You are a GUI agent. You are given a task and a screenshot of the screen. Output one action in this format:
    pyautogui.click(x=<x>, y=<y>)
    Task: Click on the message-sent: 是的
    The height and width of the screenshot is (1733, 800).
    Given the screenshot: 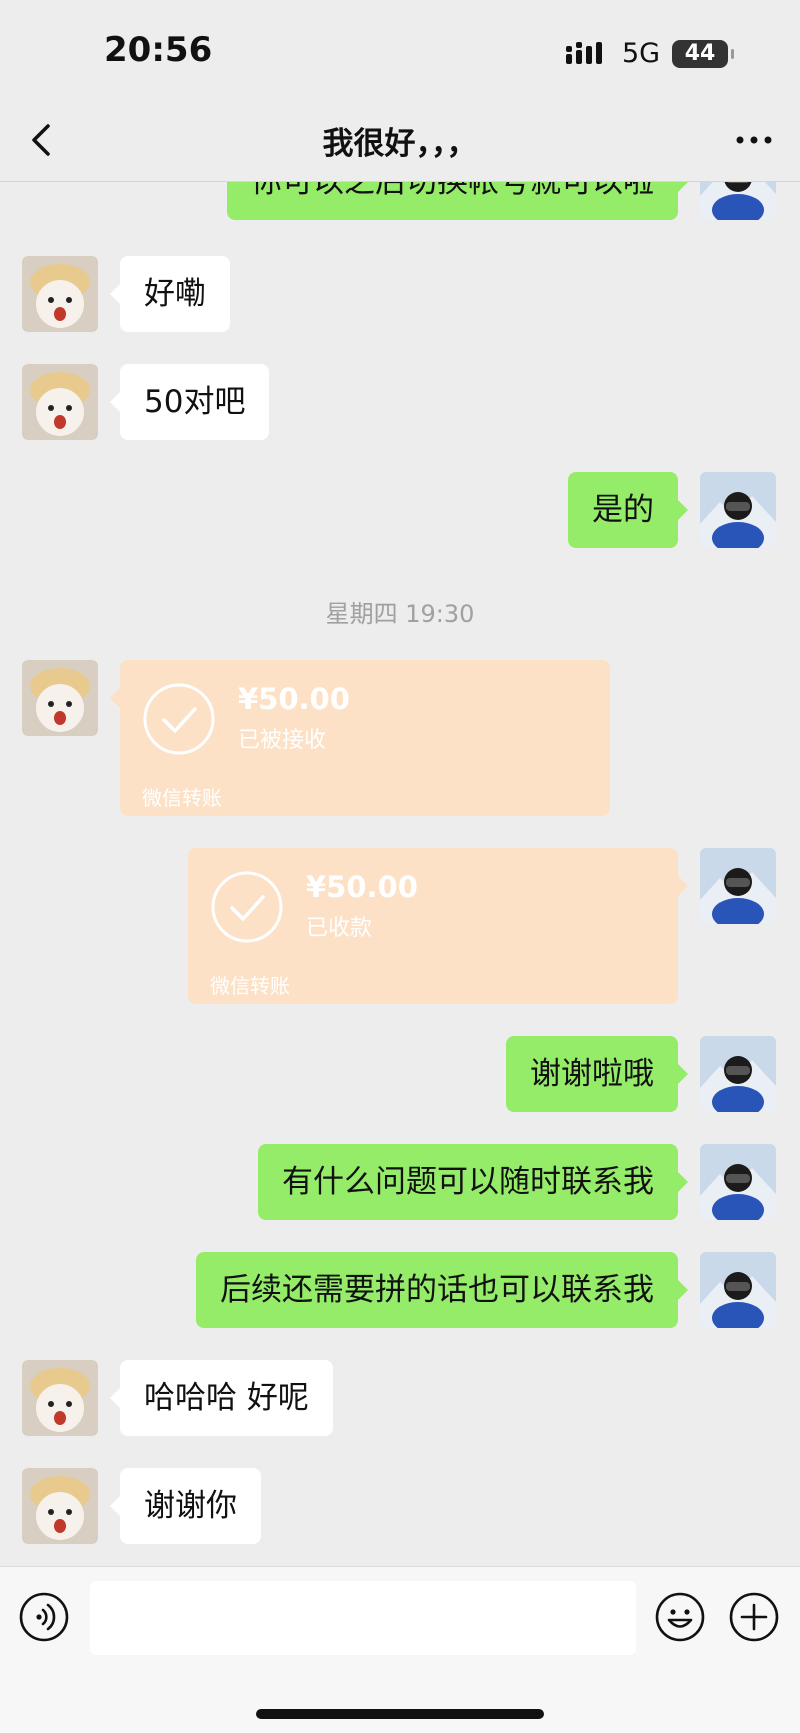 What is the action you would take?
    pyautogui.click(x=628, y=510)
    